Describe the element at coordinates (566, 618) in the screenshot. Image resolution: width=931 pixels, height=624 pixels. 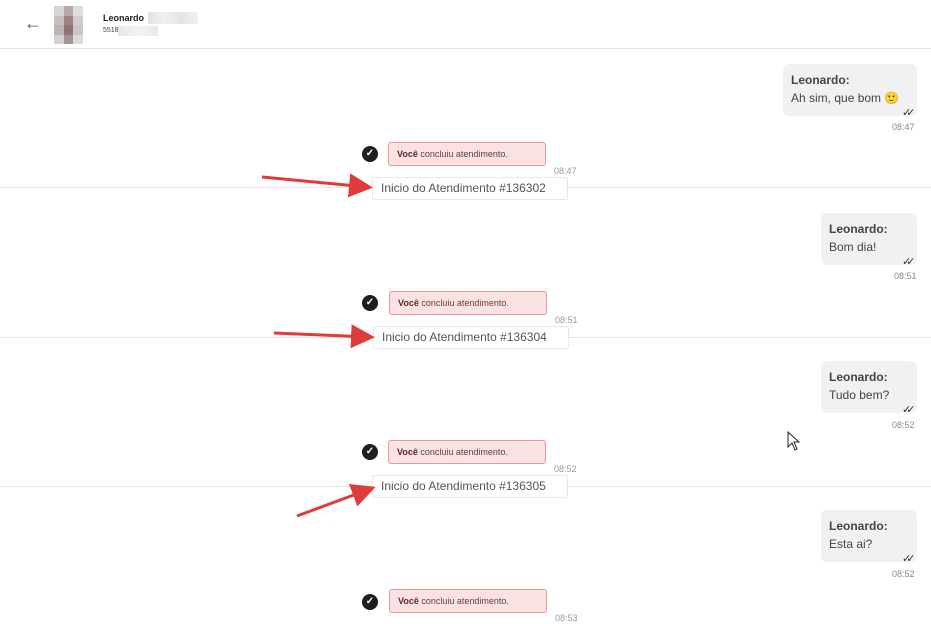
I see `event-time: 08:53` at that location.